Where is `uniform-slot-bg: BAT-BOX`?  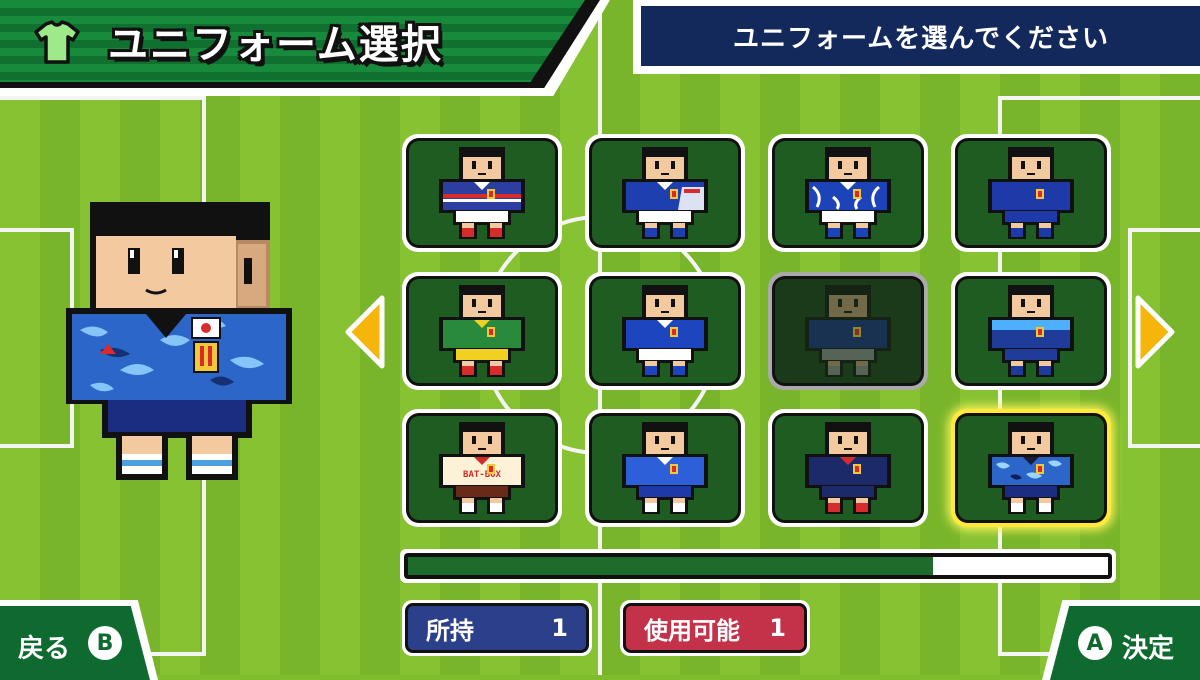 uniform-slot-bg: BAT-BOX is located at coordinates (482, 468).